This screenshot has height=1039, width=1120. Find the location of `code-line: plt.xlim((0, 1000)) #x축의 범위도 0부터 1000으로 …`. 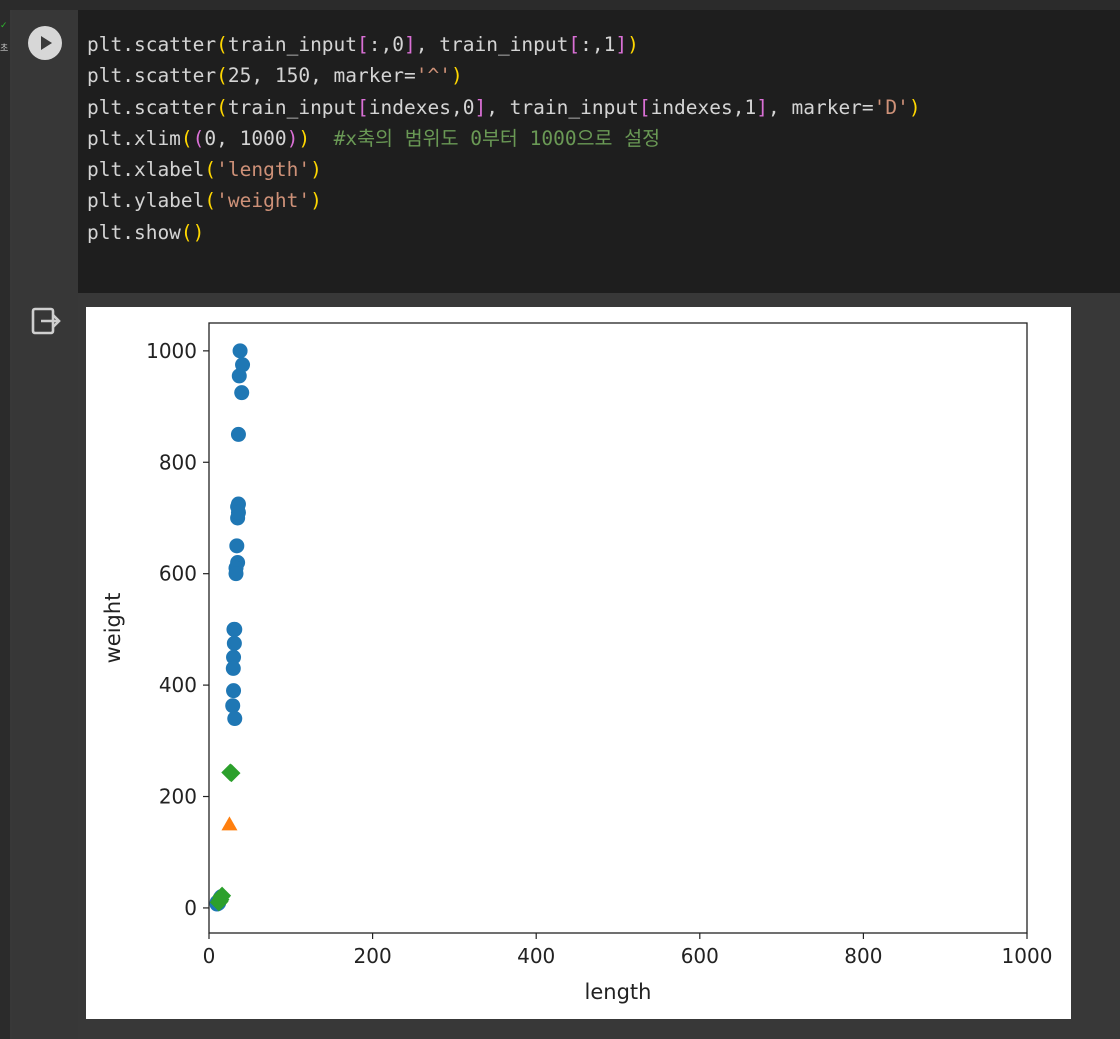

code-line: plt.xlim((0, 1000)) #x축의 범위도 0부터 1000으로 … is located at coordinates (373, 138).